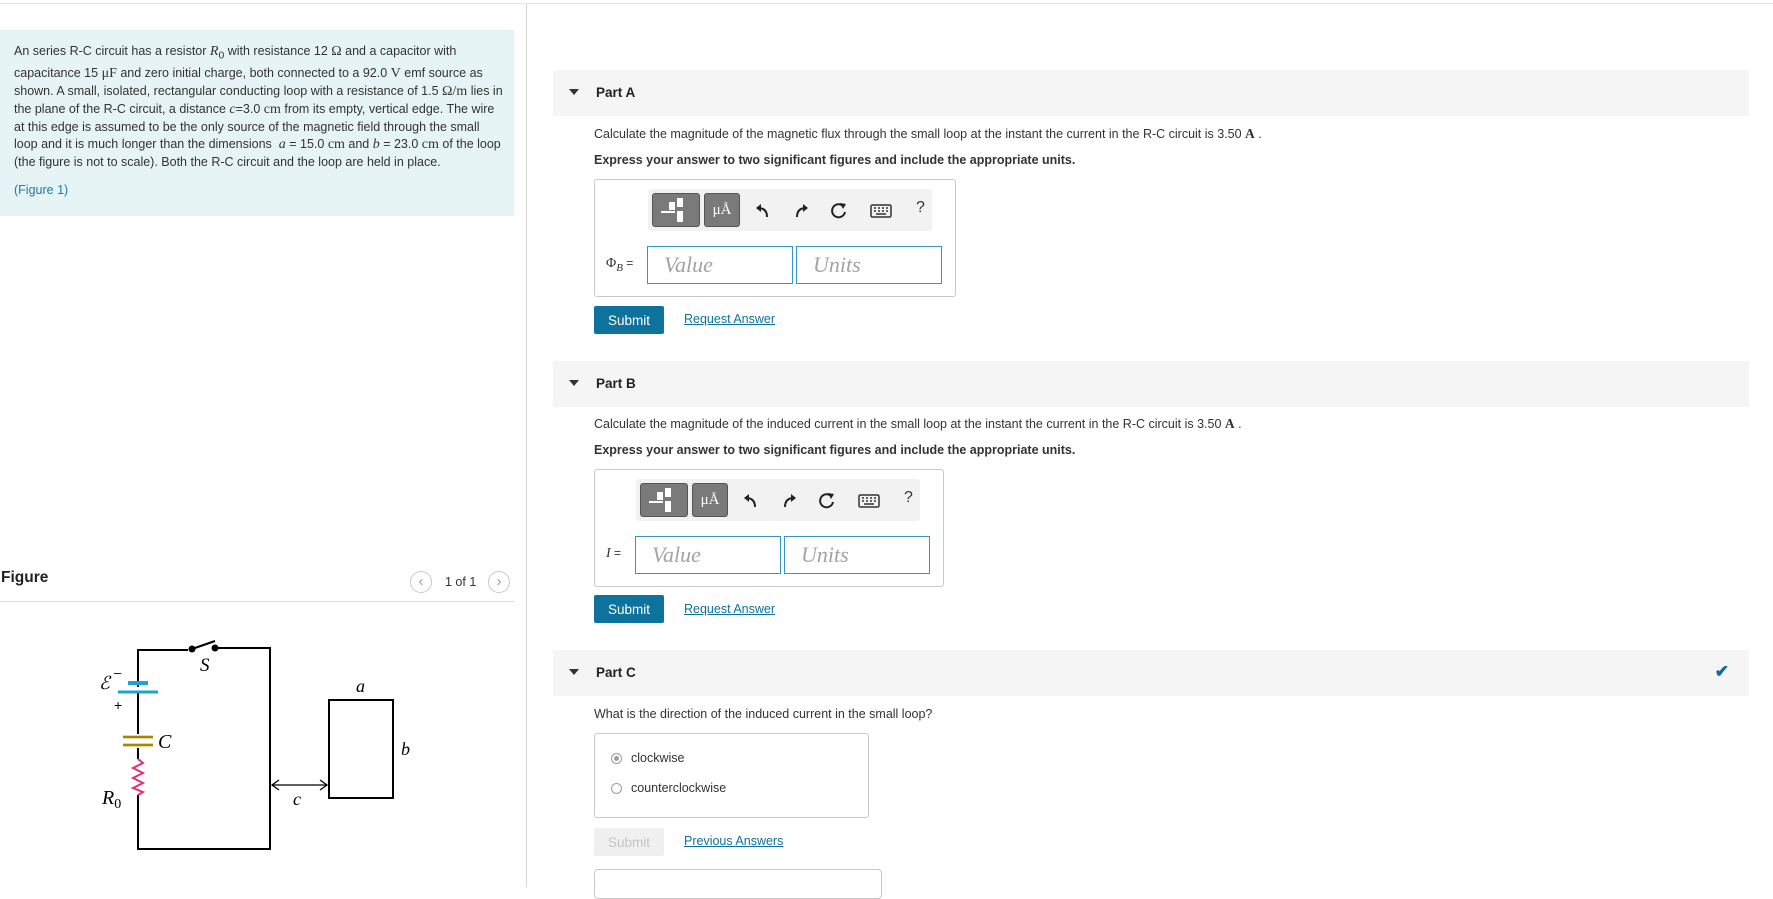 The width and height of the screenshot is (1773, 899). What do you see at coordinates (620, 265) in the screenshot?
I see `part-a-variable-label: ΦB =` at bounding box center [620, 265].